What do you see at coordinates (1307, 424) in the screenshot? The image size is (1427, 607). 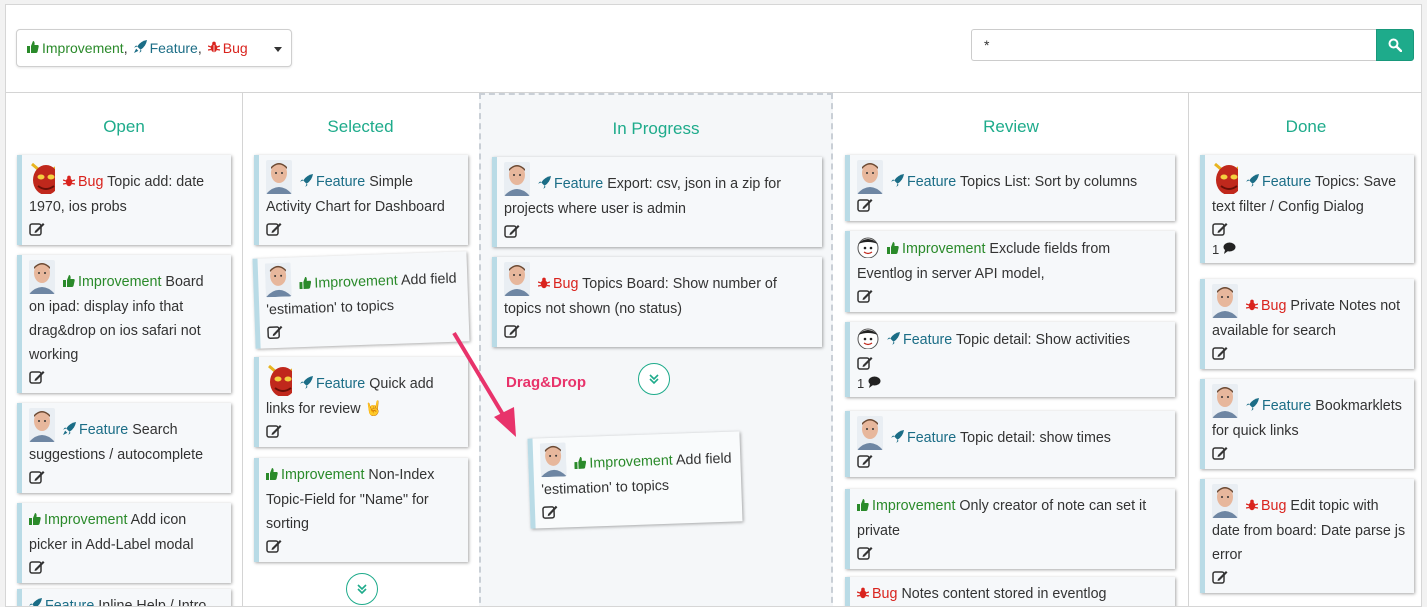 I see `topic-card: Feature Bookmarklets for quick links` at bounding box center [1307, 424].